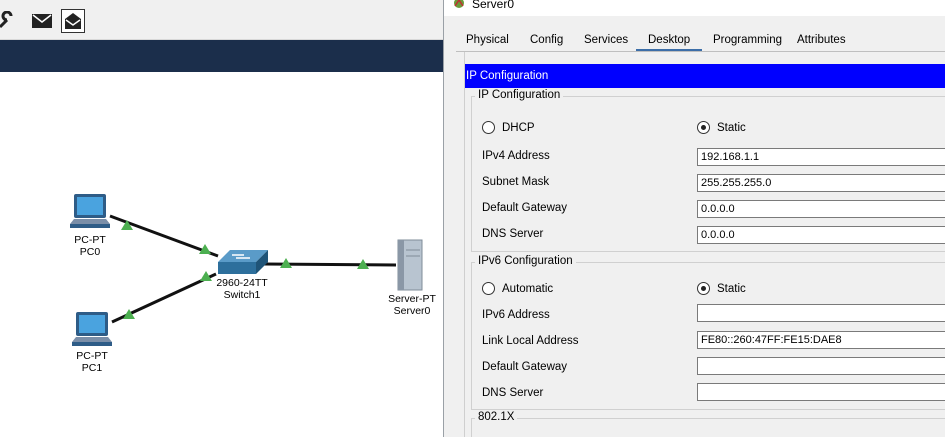 The width and height of the screenshot is (945, 437). What do you see at coordinates (821, 40) in the screenshot?
I see `tab-attributes: Attributes` at bounding box center [821, 40].